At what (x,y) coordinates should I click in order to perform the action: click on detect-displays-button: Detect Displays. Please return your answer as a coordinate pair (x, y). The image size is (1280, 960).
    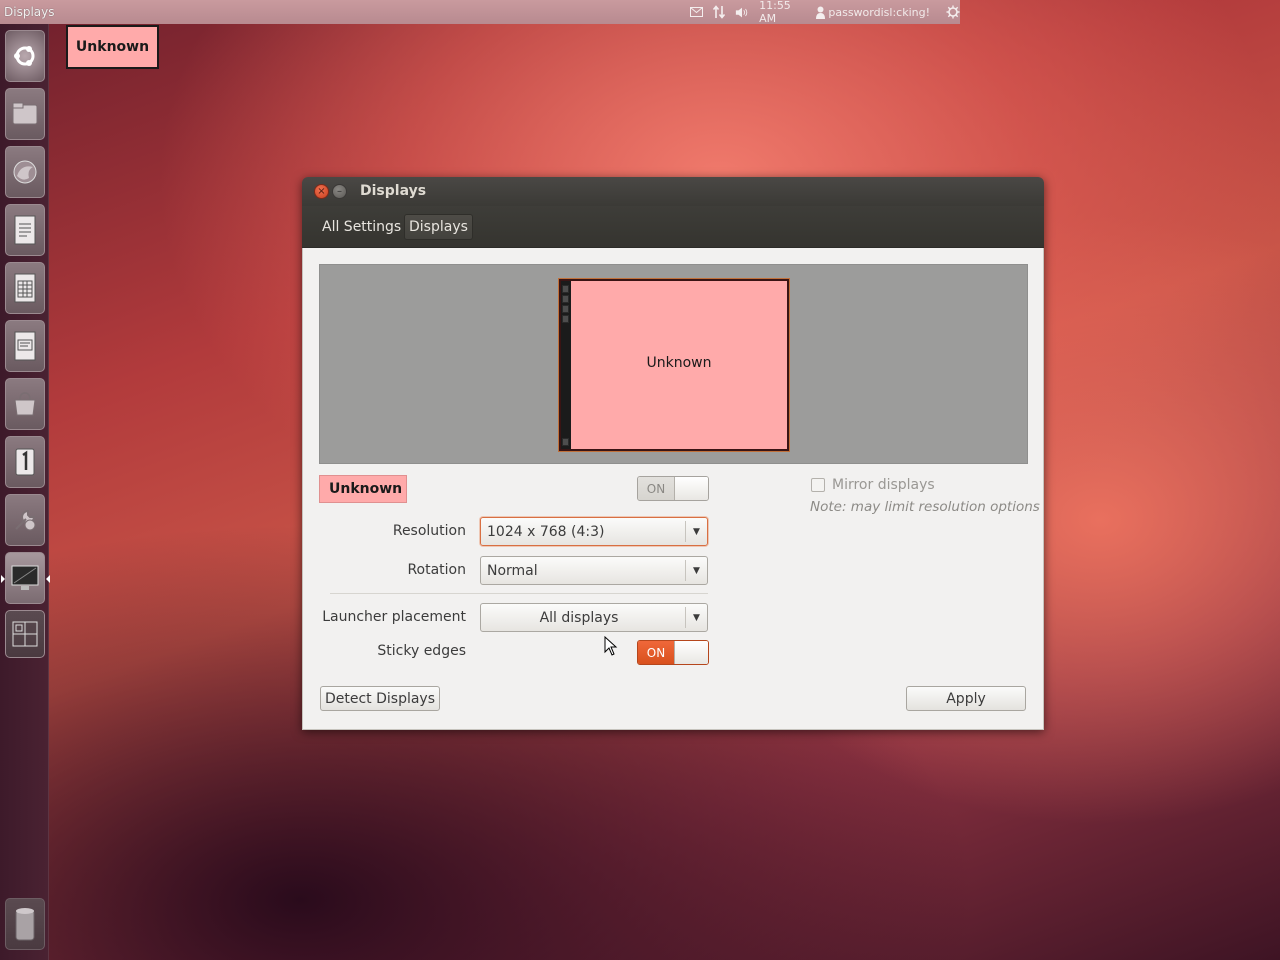
    Looking at the image, I should click on (380, 698).